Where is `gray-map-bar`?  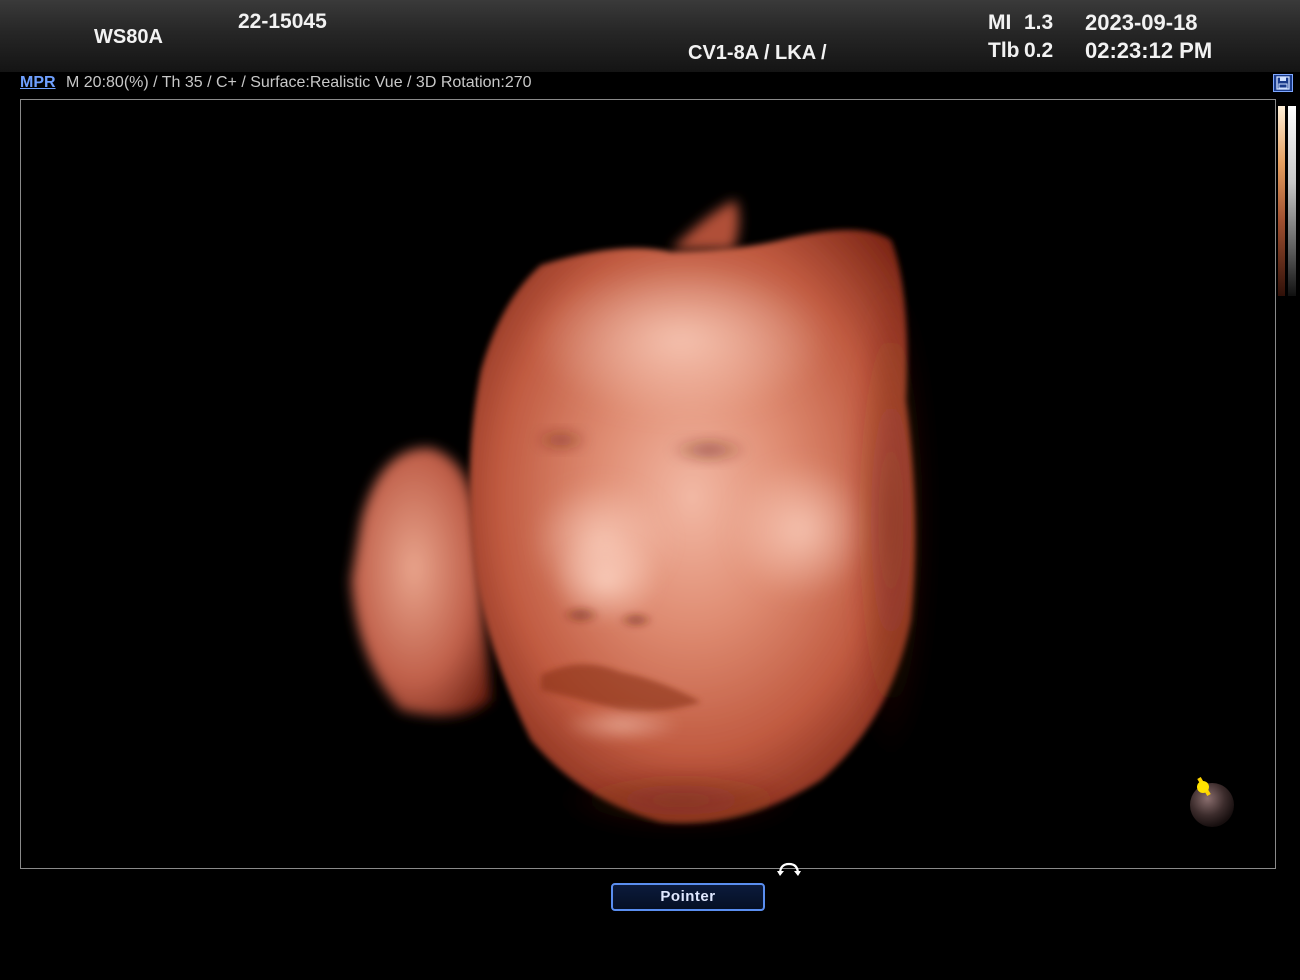 gray-map-bar is located at coordinates (1292, 201).